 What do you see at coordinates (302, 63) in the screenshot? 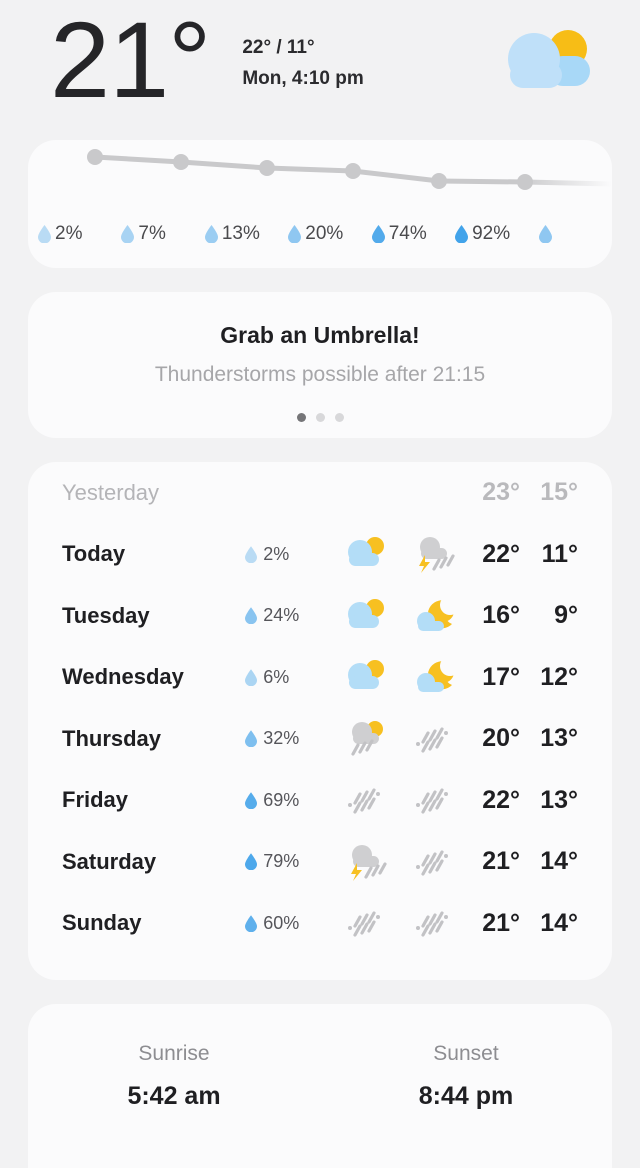
I see `current-summary: 22° / 11° Mon, 4:10 pm` at bounding box center [302, 63].